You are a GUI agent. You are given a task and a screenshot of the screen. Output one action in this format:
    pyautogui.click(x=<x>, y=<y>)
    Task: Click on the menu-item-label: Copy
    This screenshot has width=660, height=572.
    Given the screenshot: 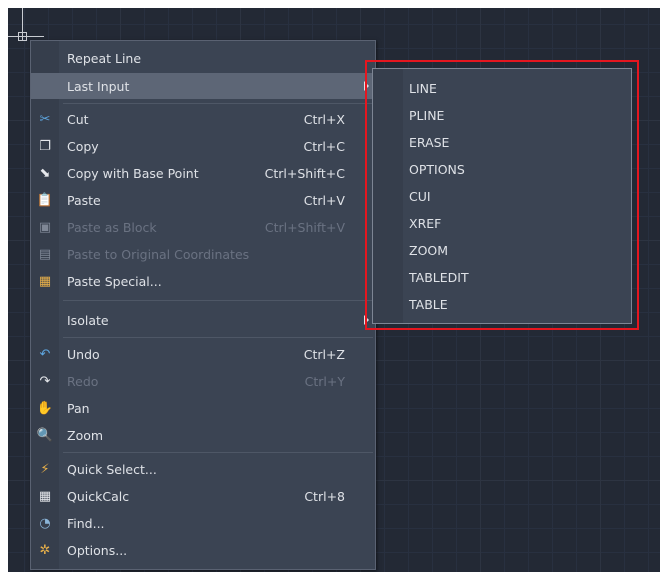 What is the action you would take?
    pyautogui.click(x=83, y=146)
    